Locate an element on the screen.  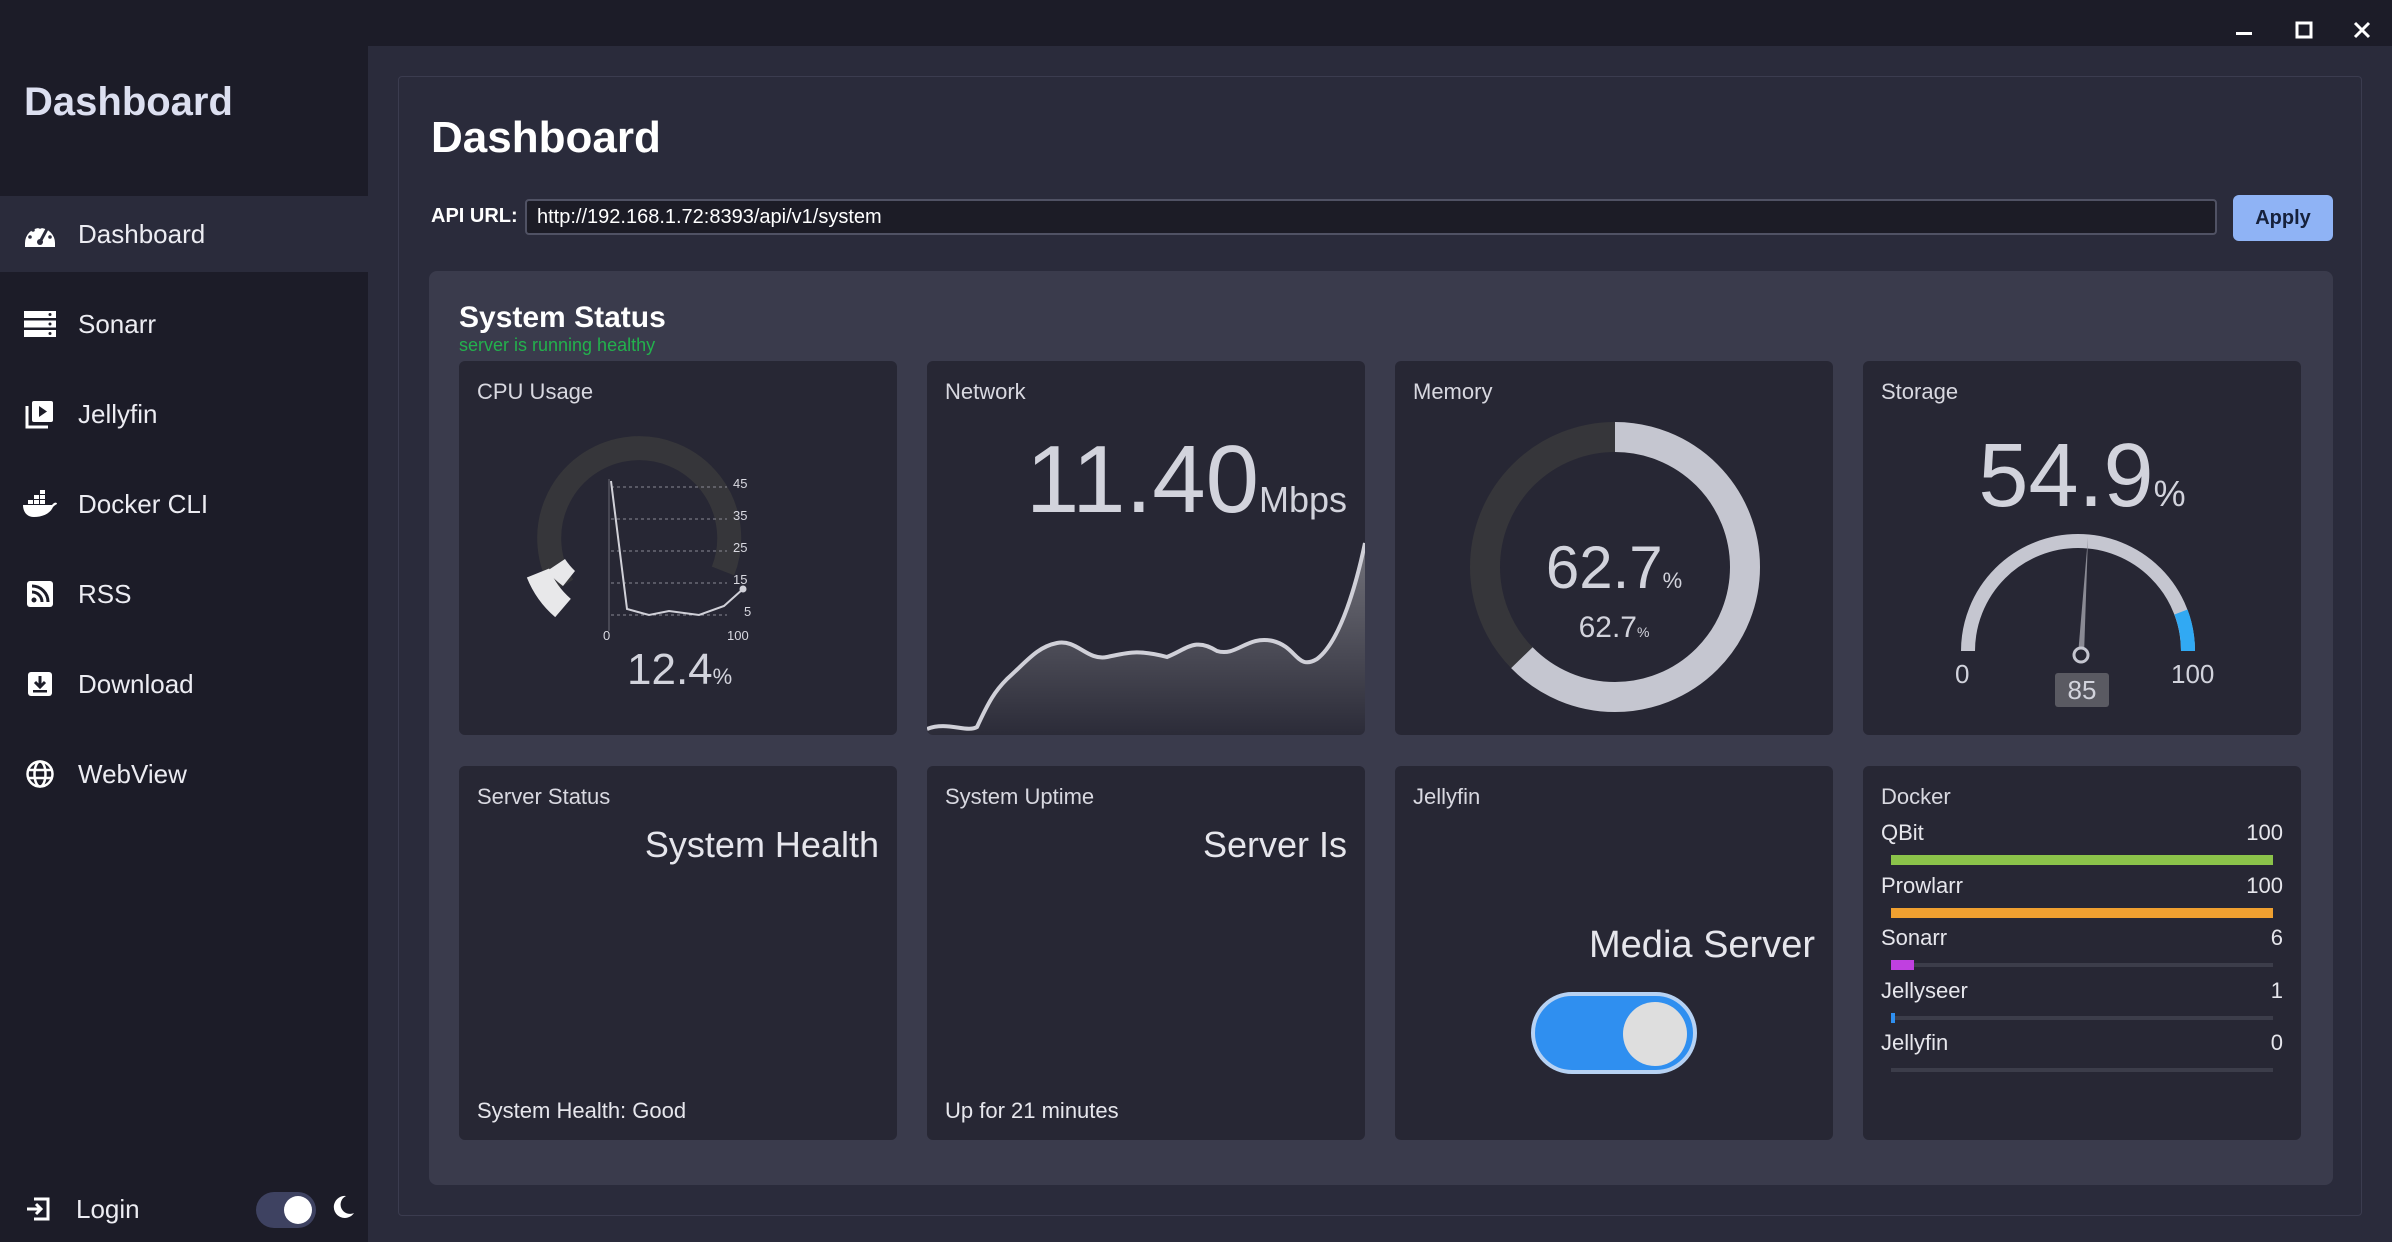
card-label: Jellyfin is located at coordinates (1447, 796).